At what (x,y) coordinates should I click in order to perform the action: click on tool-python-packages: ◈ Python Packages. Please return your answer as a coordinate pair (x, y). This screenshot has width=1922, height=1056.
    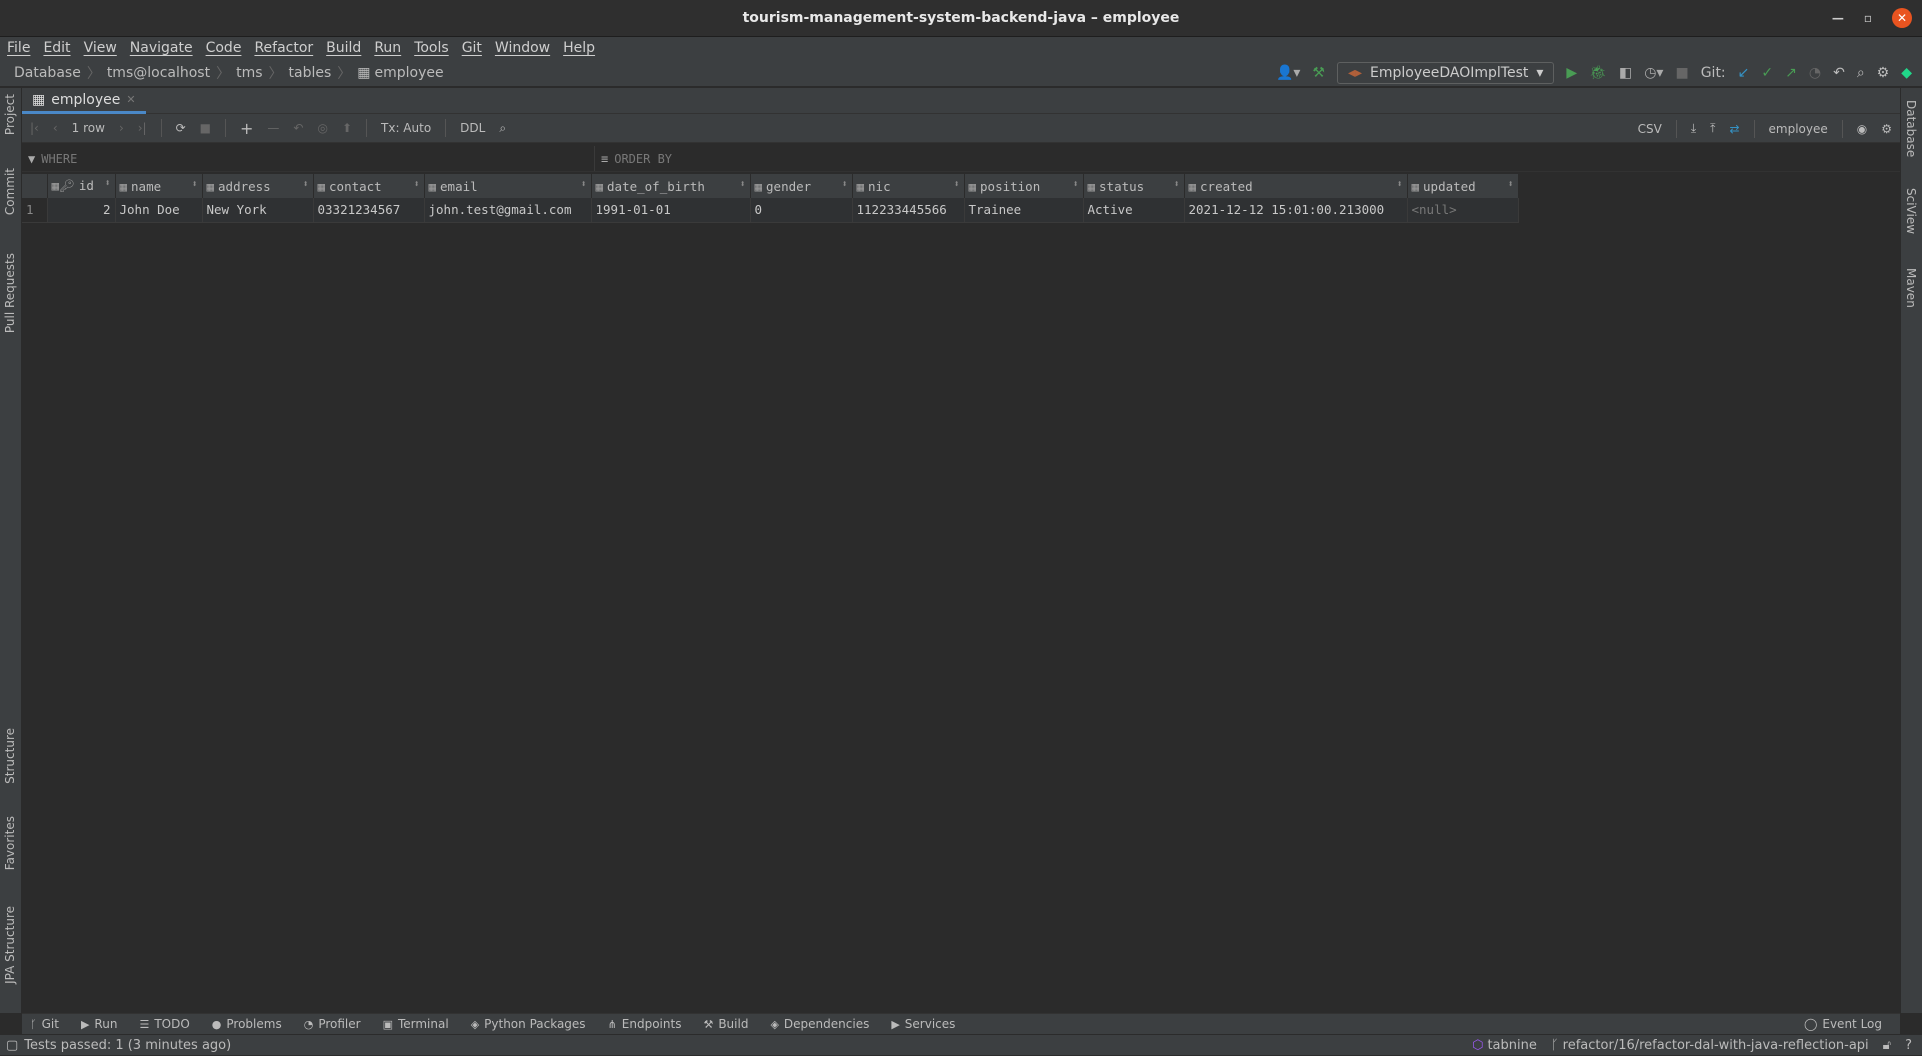
    Looking at the image, I should click on (528, 1024).